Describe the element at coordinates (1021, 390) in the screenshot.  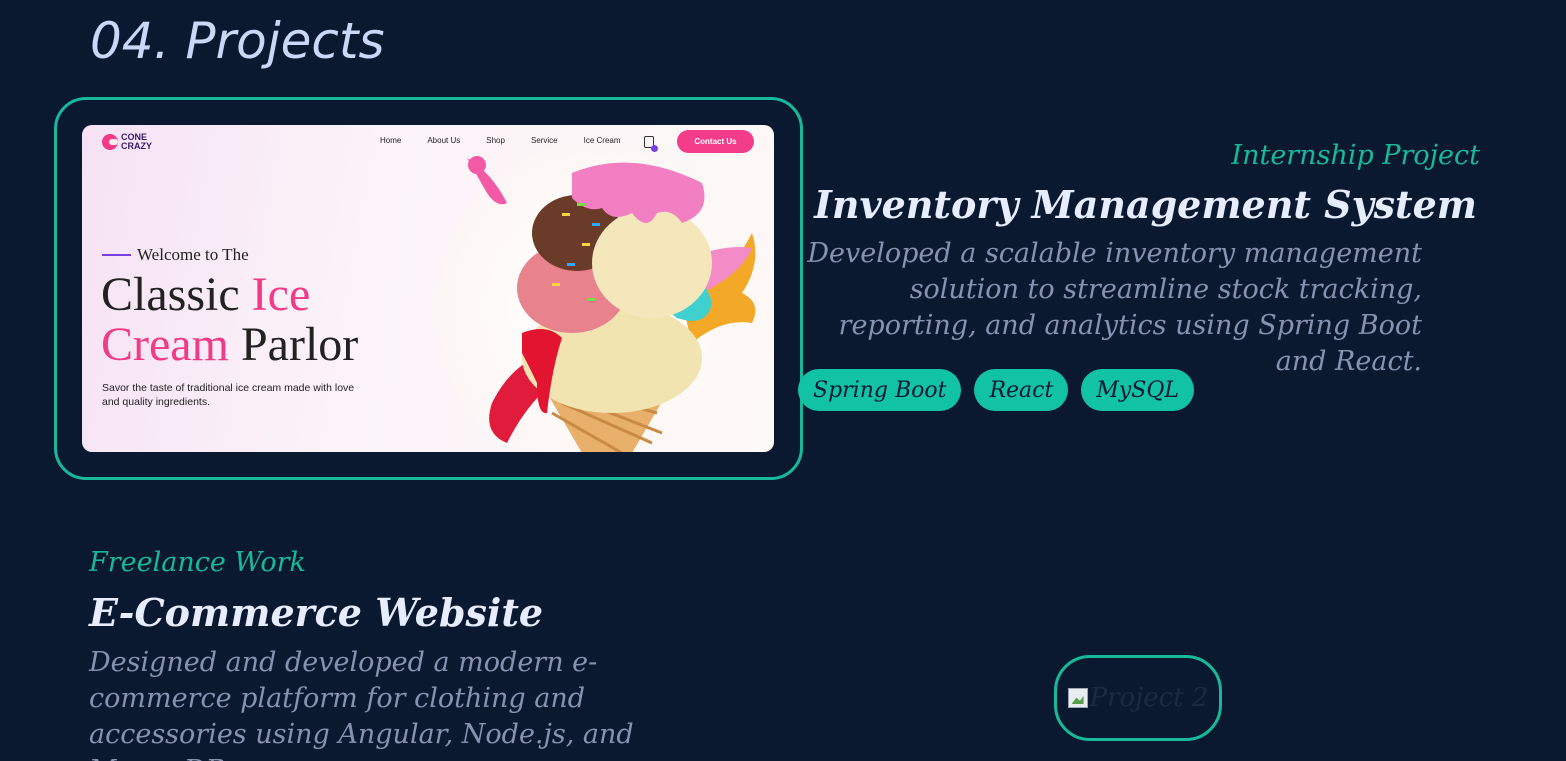
I see `tech-tag: React` at that location.